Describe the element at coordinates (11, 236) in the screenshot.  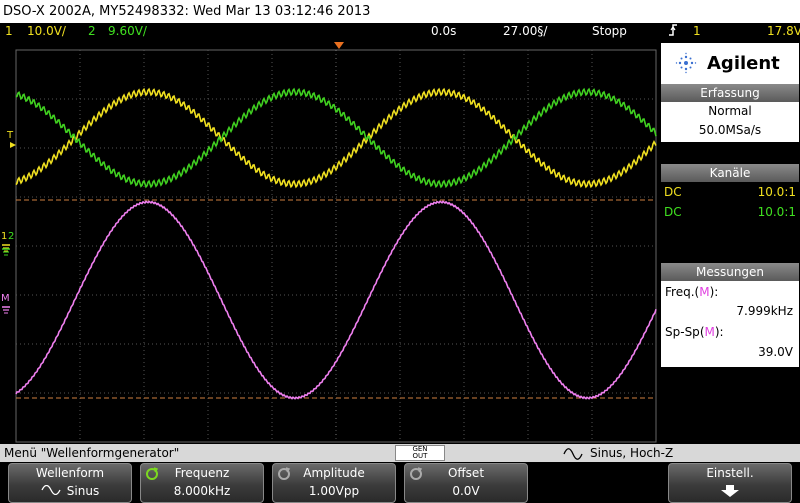
I see `ch2-ground-marker: 2` at that location.